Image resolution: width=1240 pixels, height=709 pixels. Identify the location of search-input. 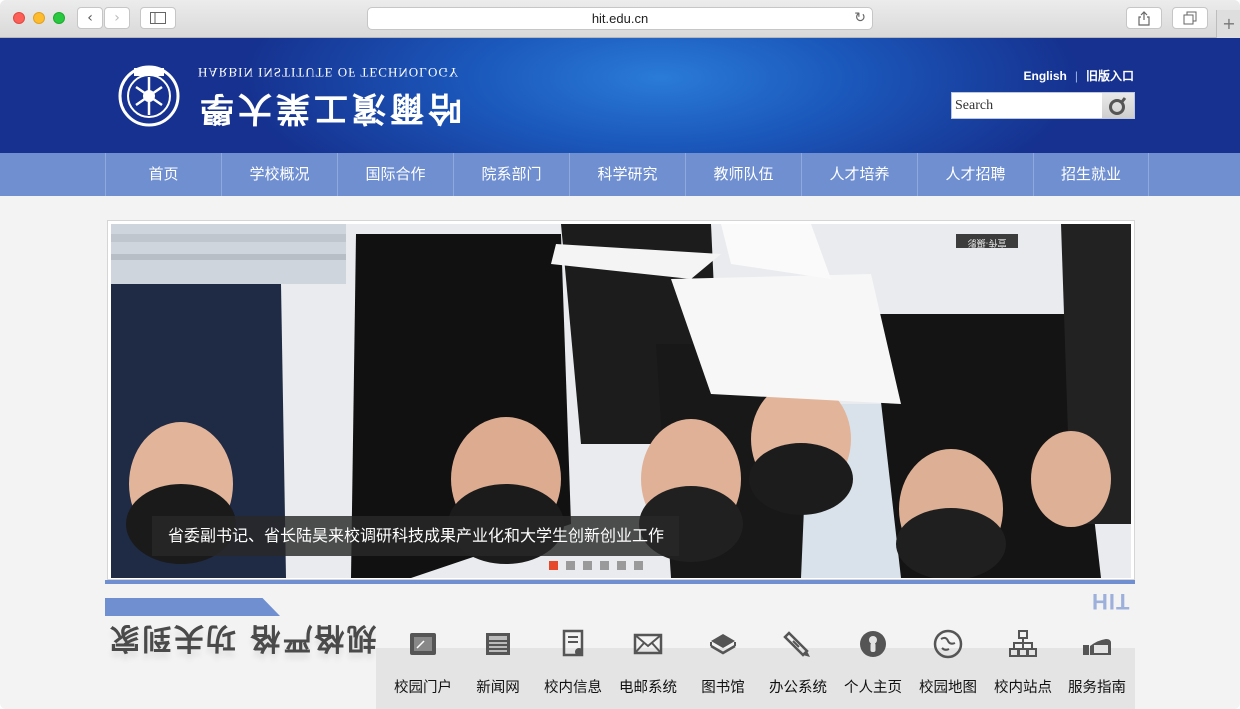
(1027, 105).